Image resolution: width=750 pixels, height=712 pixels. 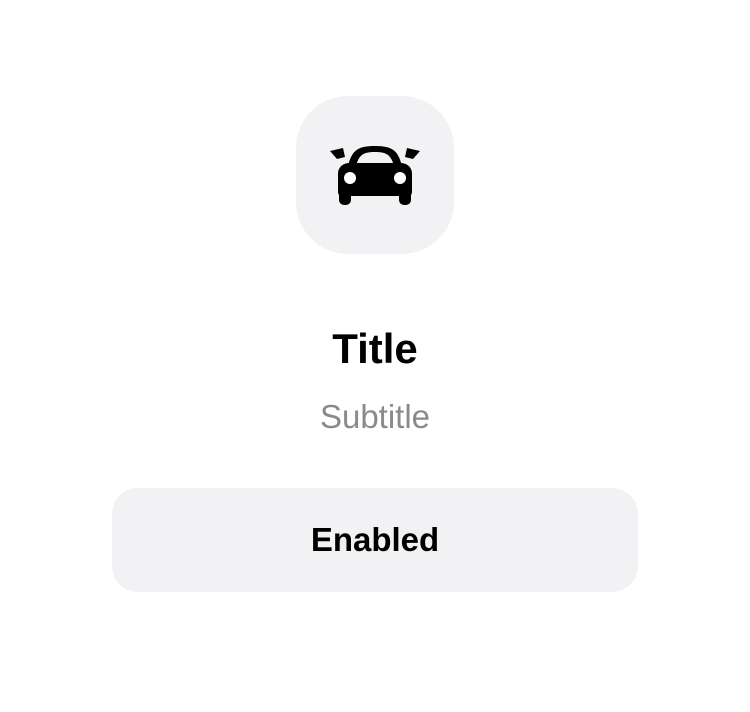 I want to click on page-subtitle: Subtitle, so click(x=375, y=416).